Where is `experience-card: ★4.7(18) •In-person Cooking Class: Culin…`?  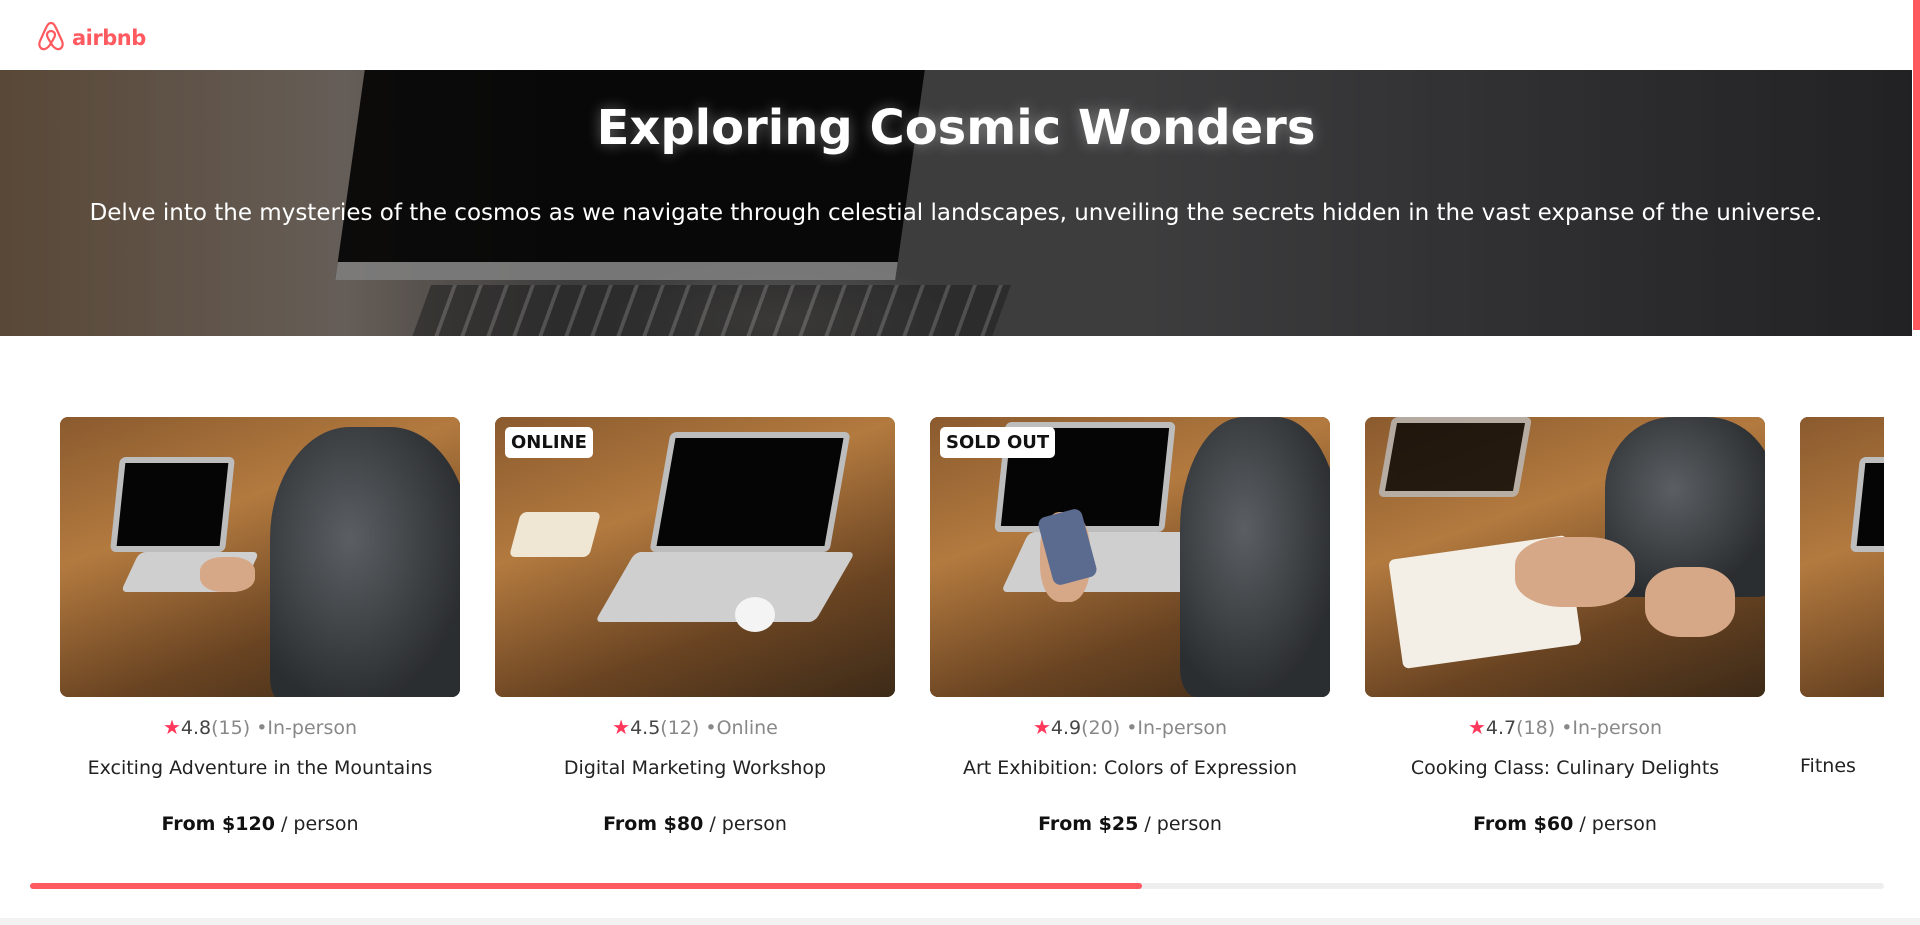
experience-card: ★4.7(18) •In-person Cooking Class: Culin… is located at coordinates (1565, 626).